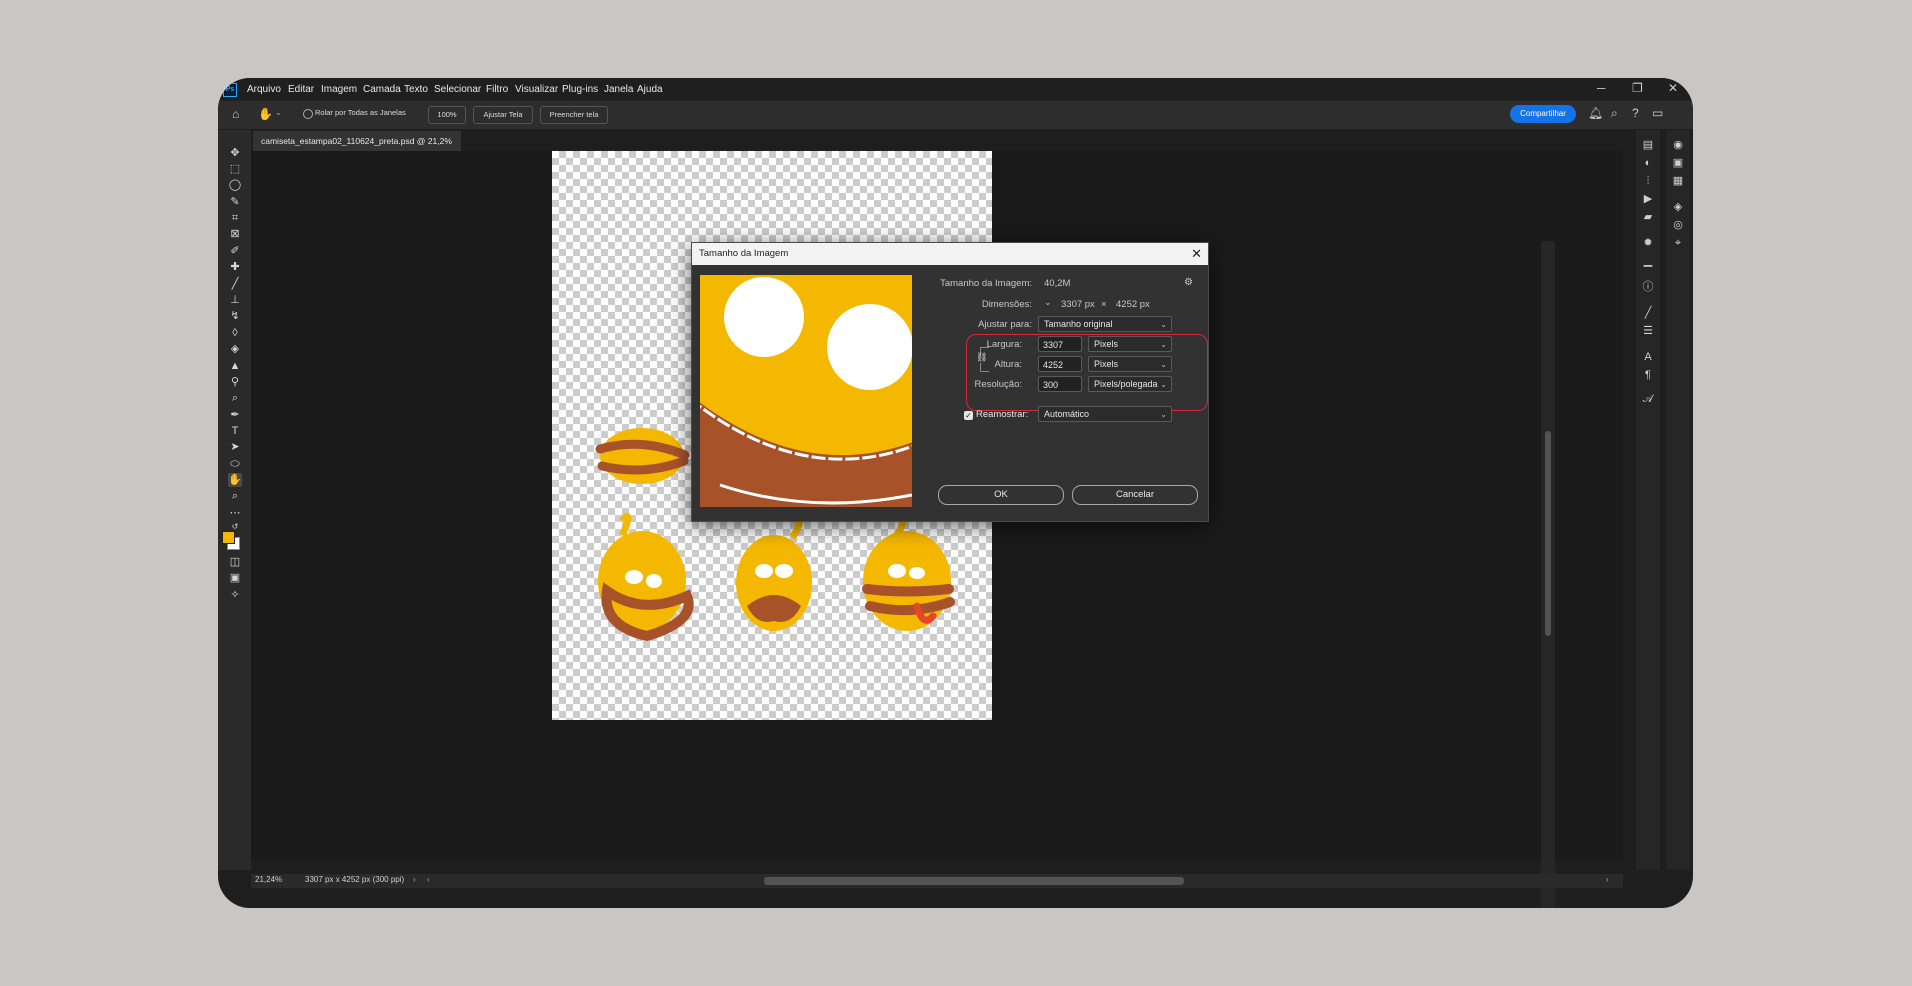  Describe the element at coordinates (457, 89) in the screenshot. I see `menu-selecionar: Selecionar` at that location.